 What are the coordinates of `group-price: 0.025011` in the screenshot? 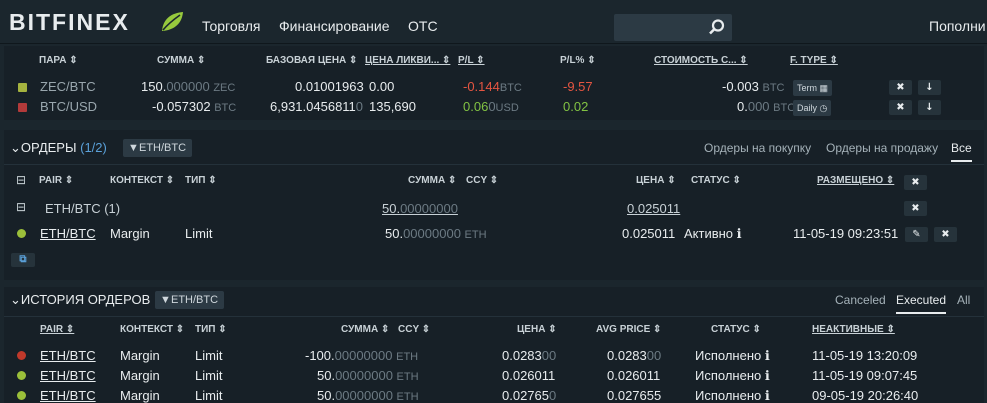 It's located at (654, 208).